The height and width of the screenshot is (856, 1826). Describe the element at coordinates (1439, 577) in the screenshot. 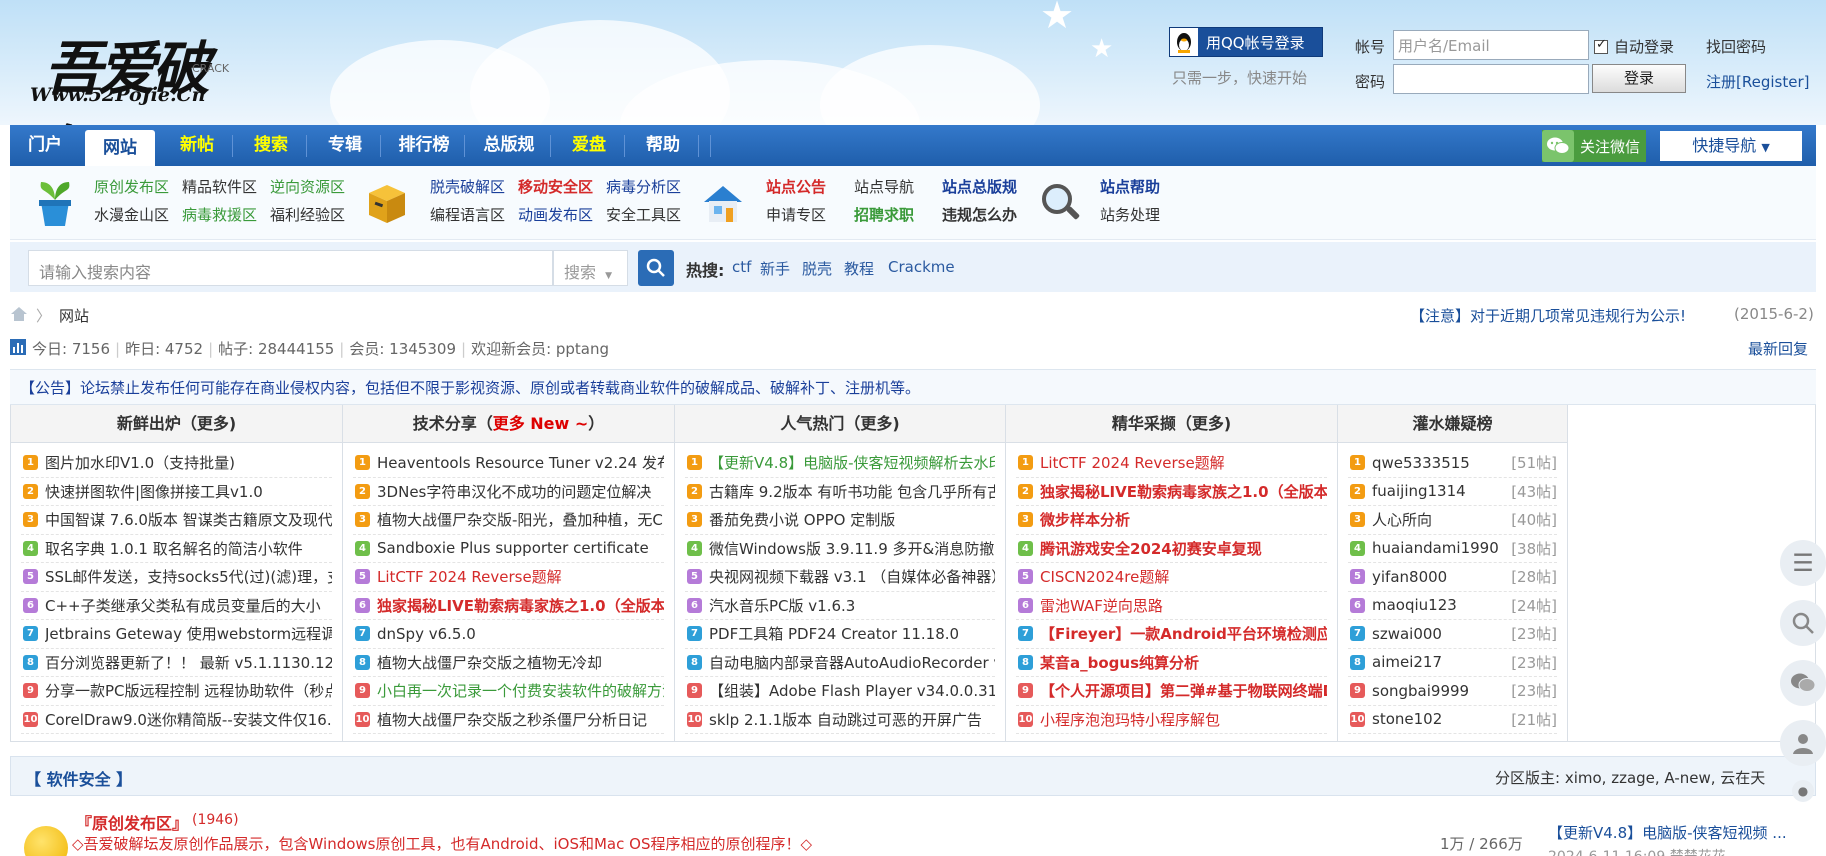

I see `list-item-title: yifan8000` at that location.